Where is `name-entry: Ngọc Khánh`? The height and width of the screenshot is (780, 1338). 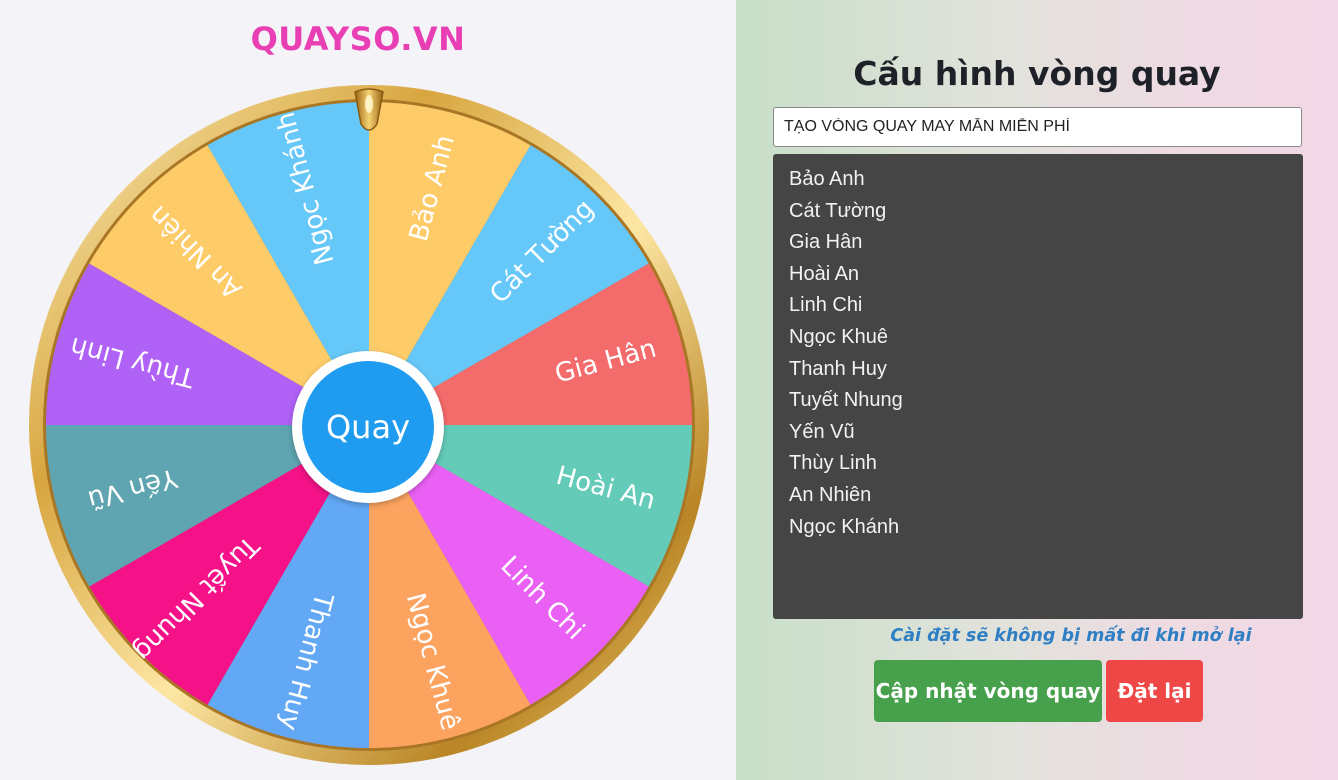
name-entry: Ngọc Khánh is located at coordinates (844, 526).